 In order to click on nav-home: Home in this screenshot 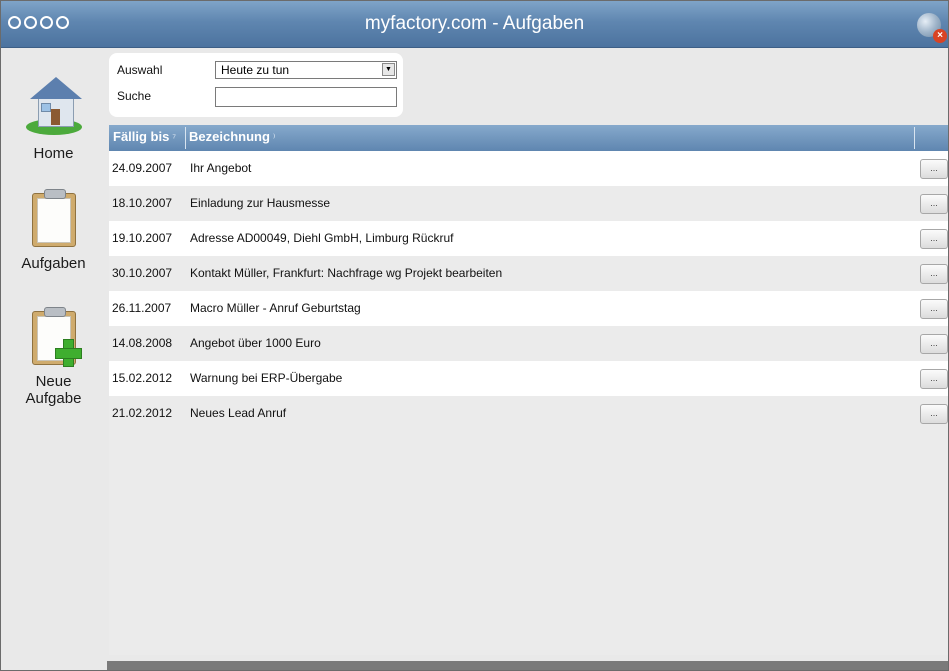, I will do `click(53, 118)`.